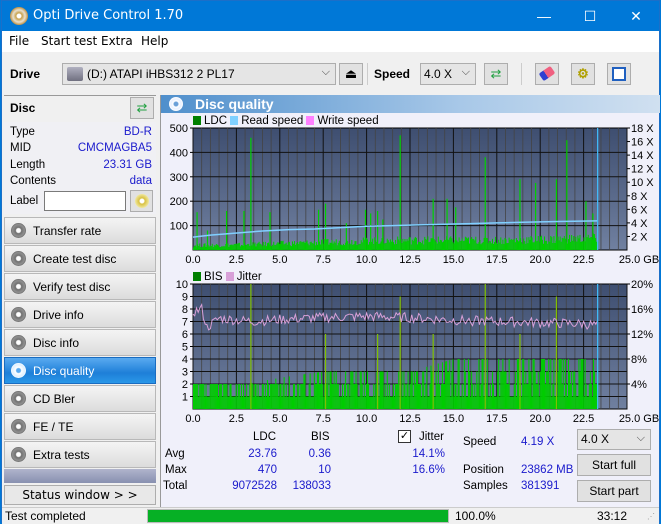 This screenshot has height=524, width=661. What do you see at coordinates (80, 426) in the screenshot?
I see `nav-fe-te: FE / TE` at bounding box center [80, 426].